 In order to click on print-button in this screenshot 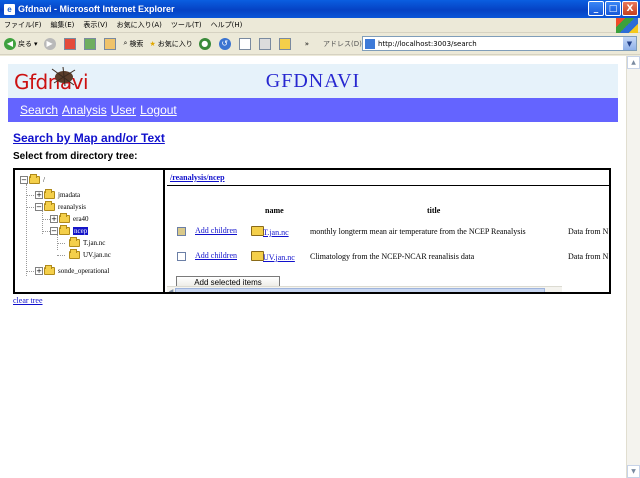, I will do `click(265, 43)`.